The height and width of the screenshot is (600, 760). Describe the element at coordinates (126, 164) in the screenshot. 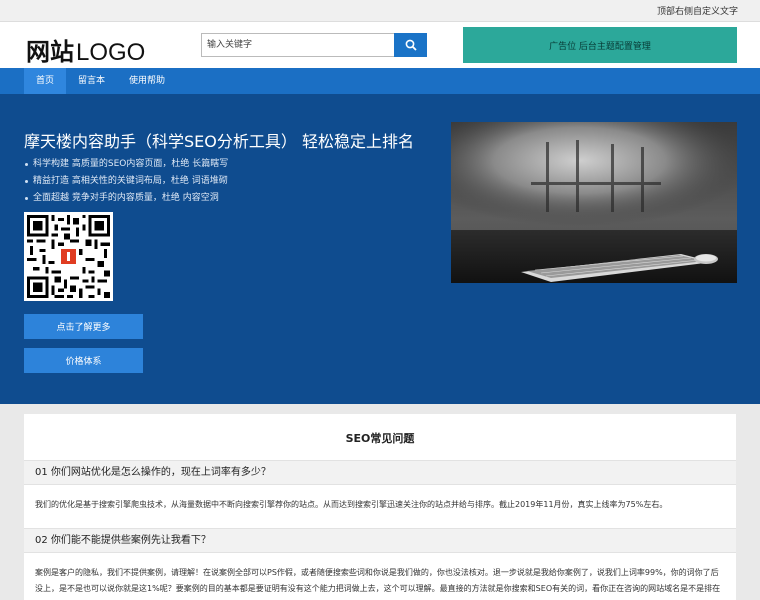

I see `feature-item: 科学构建 高质量的SEO内容页面，杜绝 长篇瞎写` at that location.